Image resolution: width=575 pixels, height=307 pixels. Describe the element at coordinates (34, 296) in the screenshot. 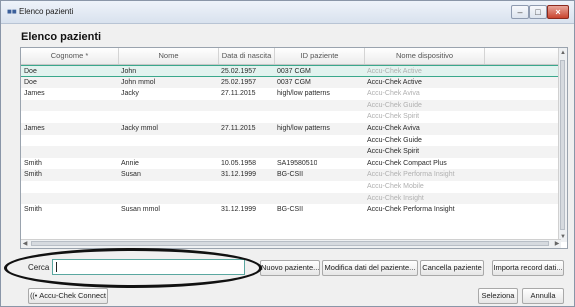

I see `connect-icon: ((•` at that location.